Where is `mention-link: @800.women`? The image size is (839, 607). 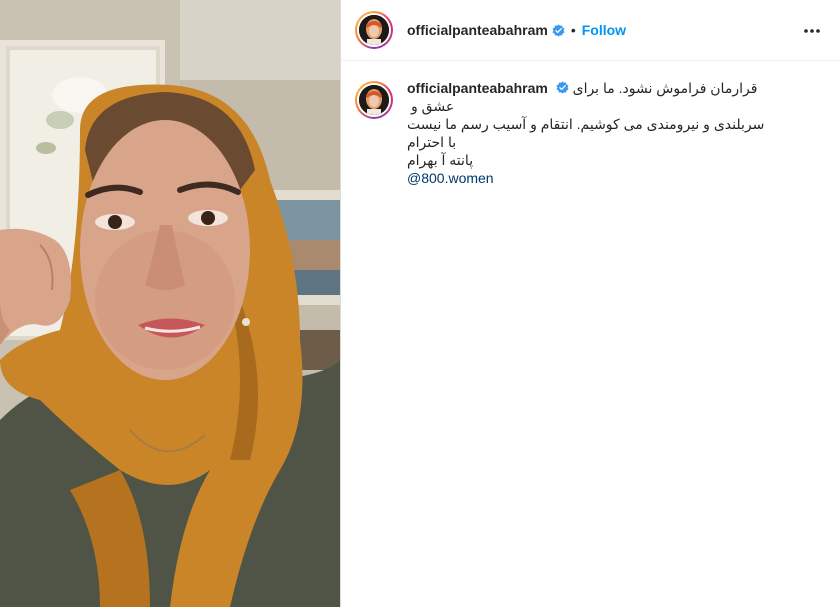
mention-link: @800.women is located at coordinates (597, 178).